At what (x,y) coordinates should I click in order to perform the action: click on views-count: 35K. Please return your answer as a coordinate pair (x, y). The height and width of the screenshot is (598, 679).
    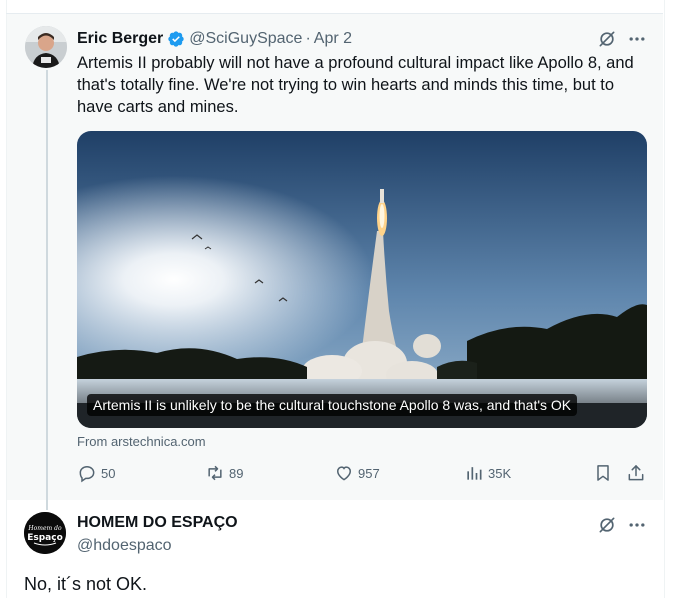
    Looking at the image, I should click on (500, 473).